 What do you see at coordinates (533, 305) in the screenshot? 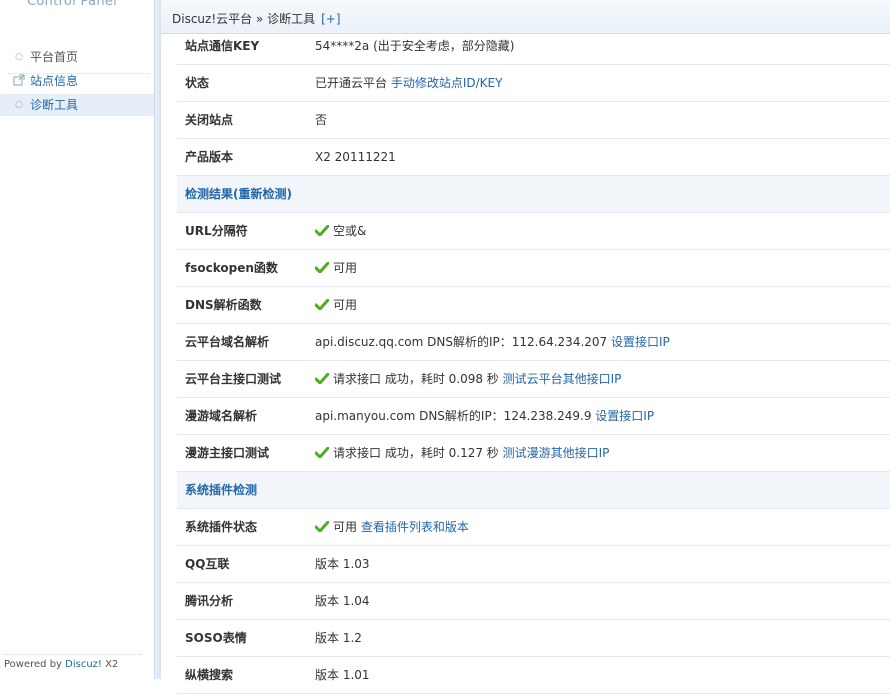
I see `table-row: DNS解析函数 可用` at bounding box center [533, 305].